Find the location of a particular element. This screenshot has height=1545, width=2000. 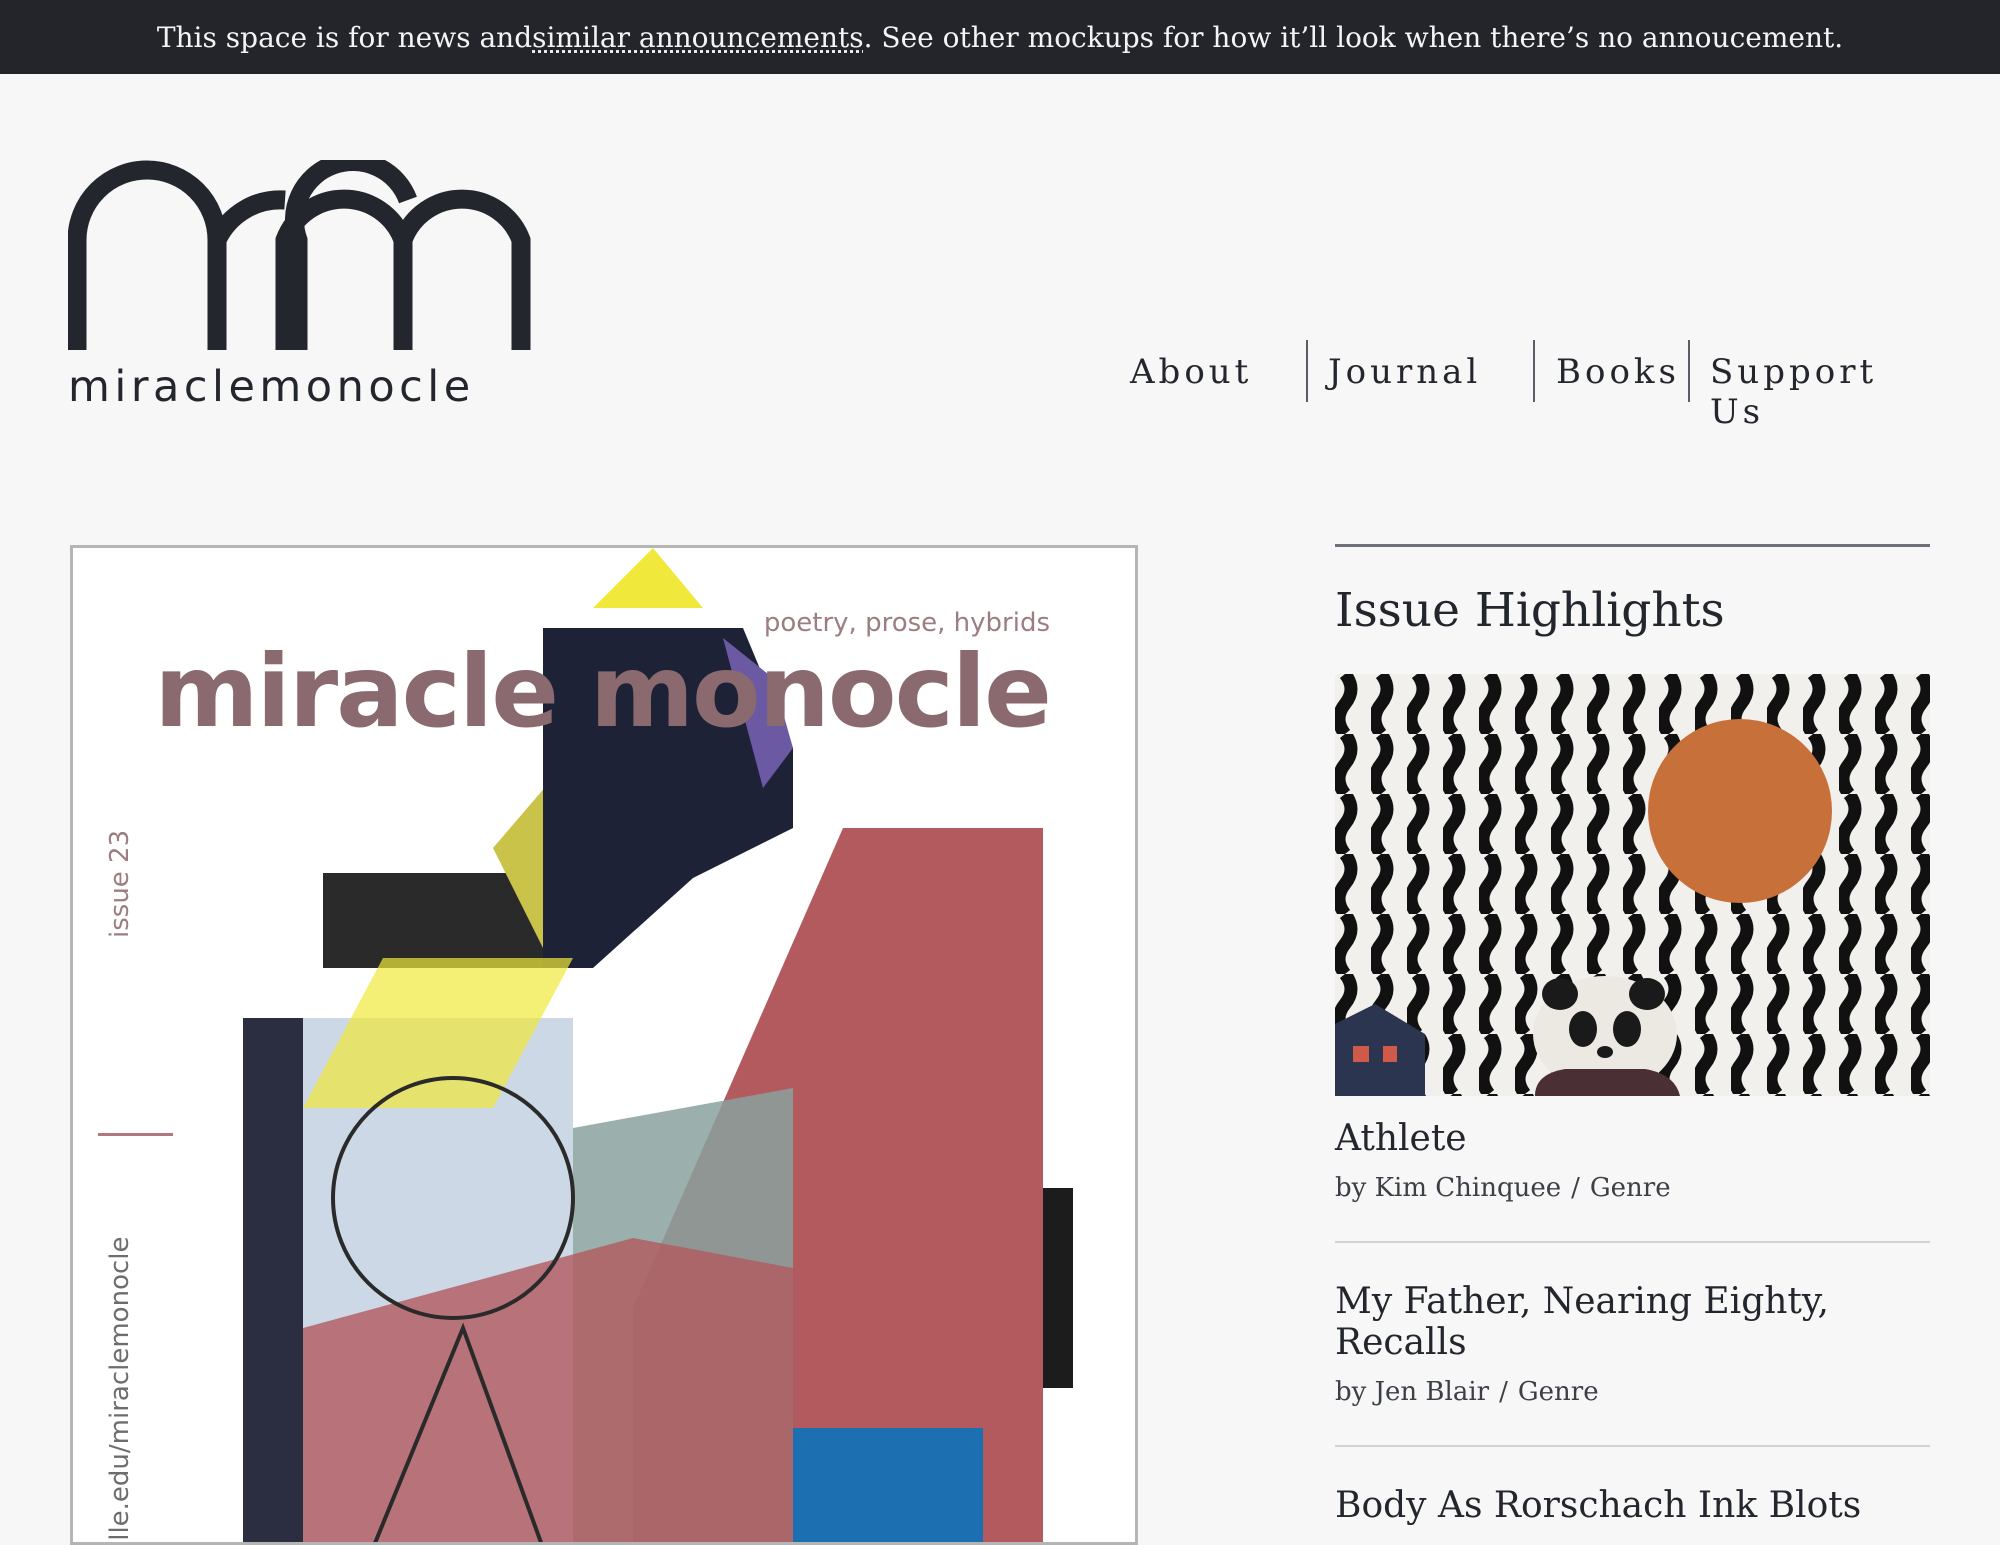

mm-logo-icon is located at coordinates (303, 260).